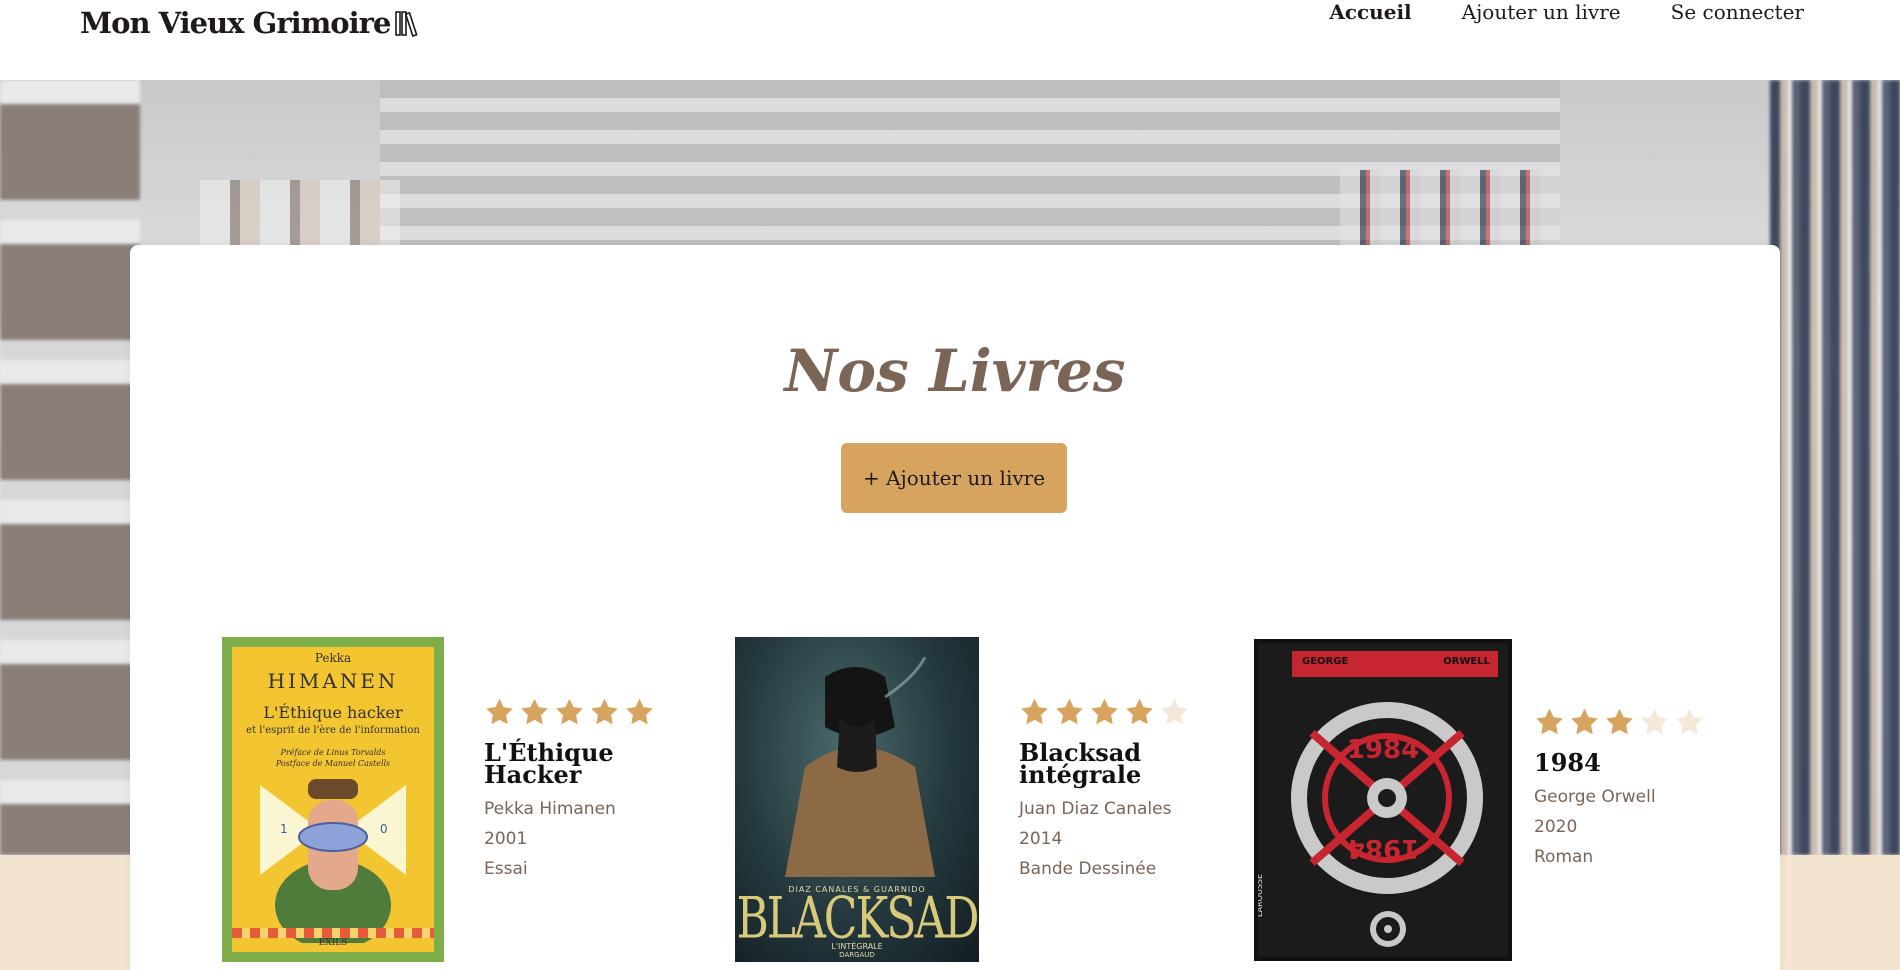  What do you see at coordinates (1619, 763) in the screenshot?
I see `book-title: 1984` at bounding box center [1619, 763].